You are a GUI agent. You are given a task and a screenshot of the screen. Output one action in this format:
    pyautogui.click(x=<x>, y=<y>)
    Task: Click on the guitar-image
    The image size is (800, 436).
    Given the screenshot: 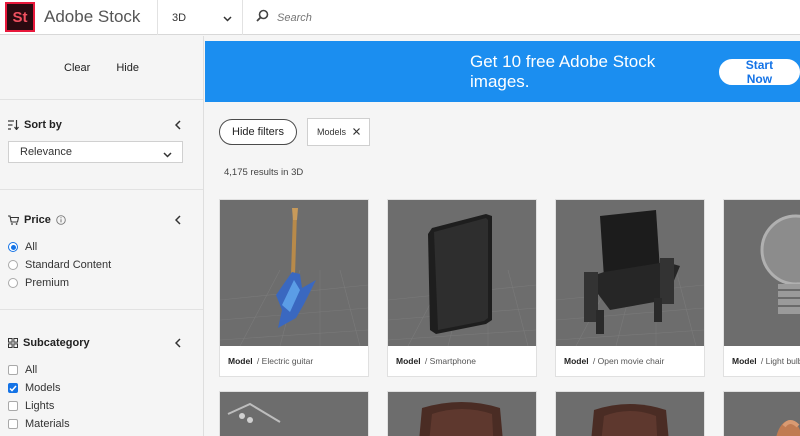 What is the action you would take?
    pyautogui.click(x=294, y=273)
    